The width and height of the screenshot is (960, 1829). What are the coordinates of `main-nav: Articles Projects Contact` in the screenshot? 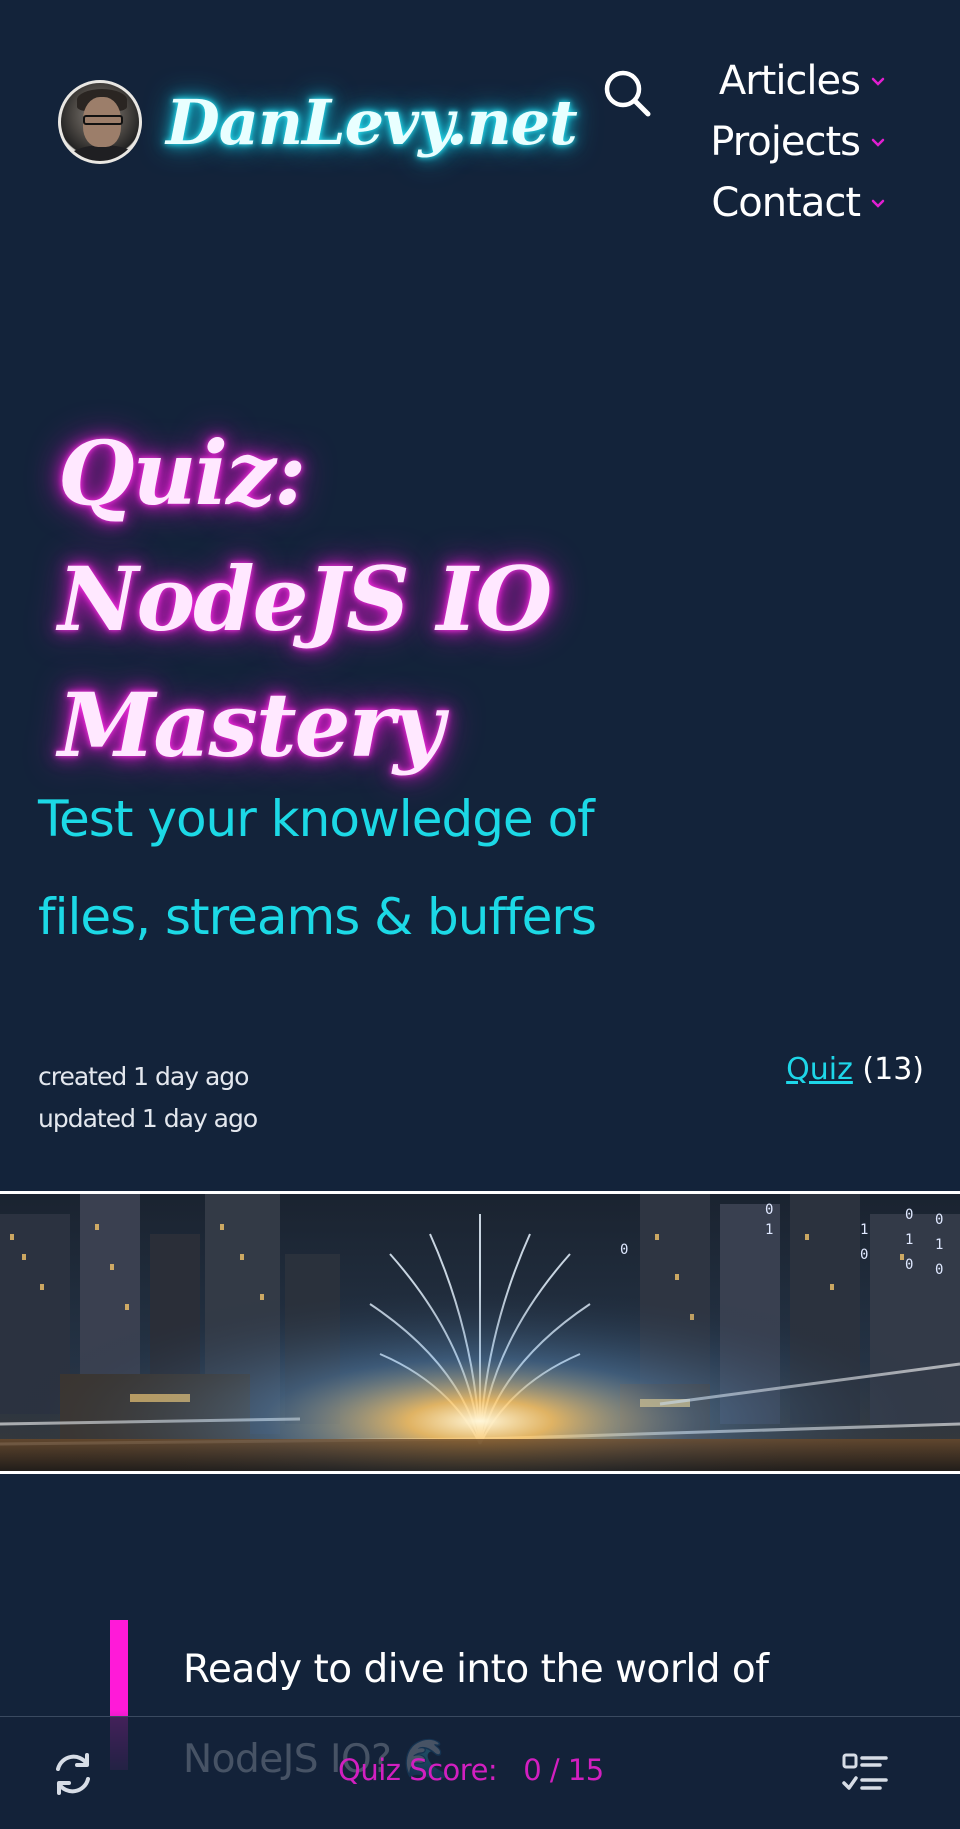 It's located at (790, 141).